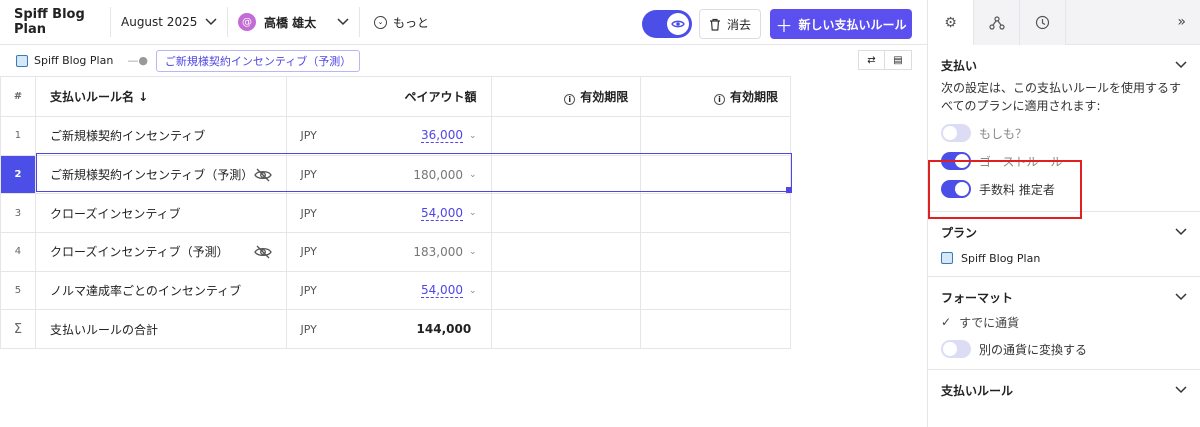 The image size is (1200, 427). What do you see at coordinates (160, 213) in the screenshot?
I see `rule-name: クローズインセンティブ` at bounding box center [160, 213].